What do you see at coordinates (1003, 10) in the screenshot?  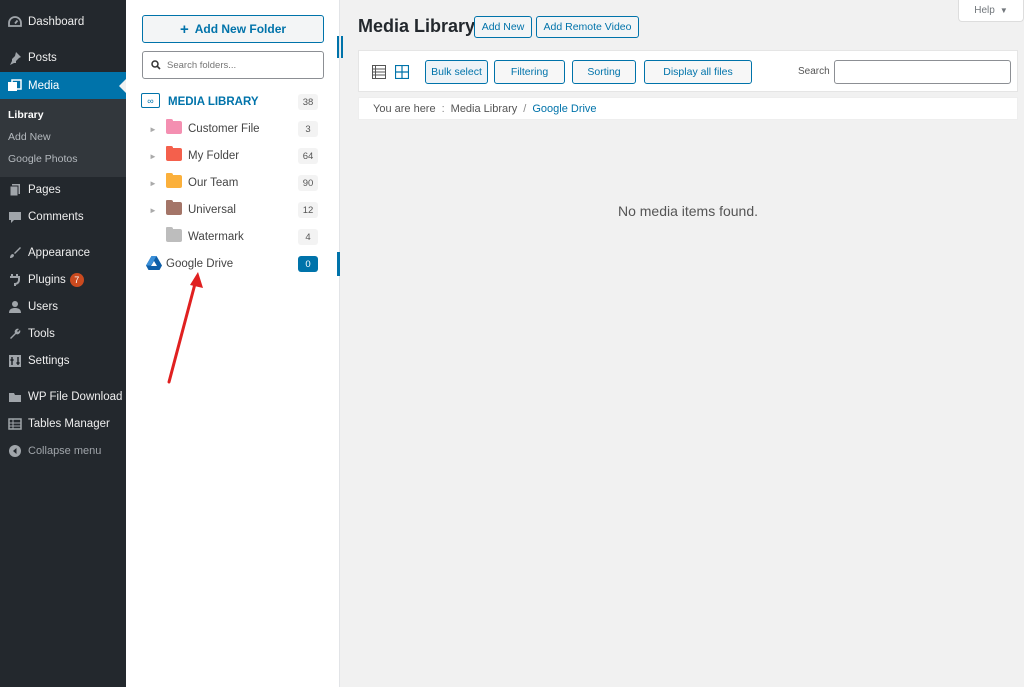 I see `triangle-down-icon: ▼` at bounding box center [1003, 10].